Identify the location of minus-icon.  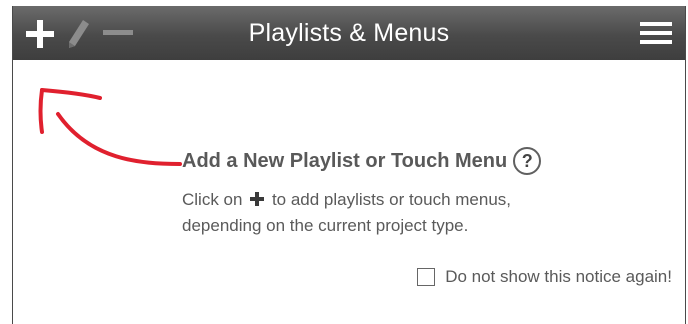
(118, 33).